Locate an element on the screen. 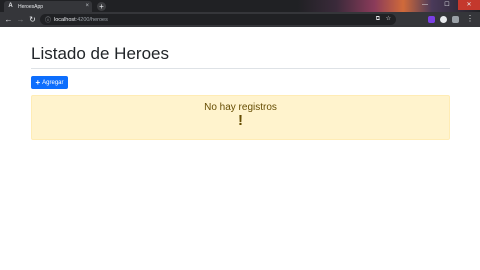  divider is located at coordinates (240, 68).